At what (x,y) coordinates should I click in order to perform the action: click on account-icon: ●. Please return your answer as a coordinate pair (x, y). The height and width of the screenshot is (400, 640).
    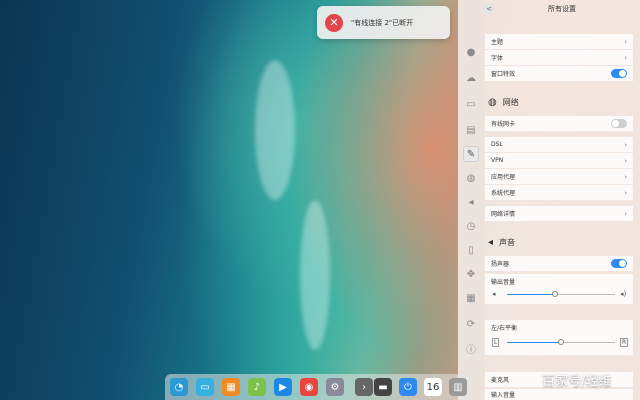
    Looking at the image, I should click on (471, 52).